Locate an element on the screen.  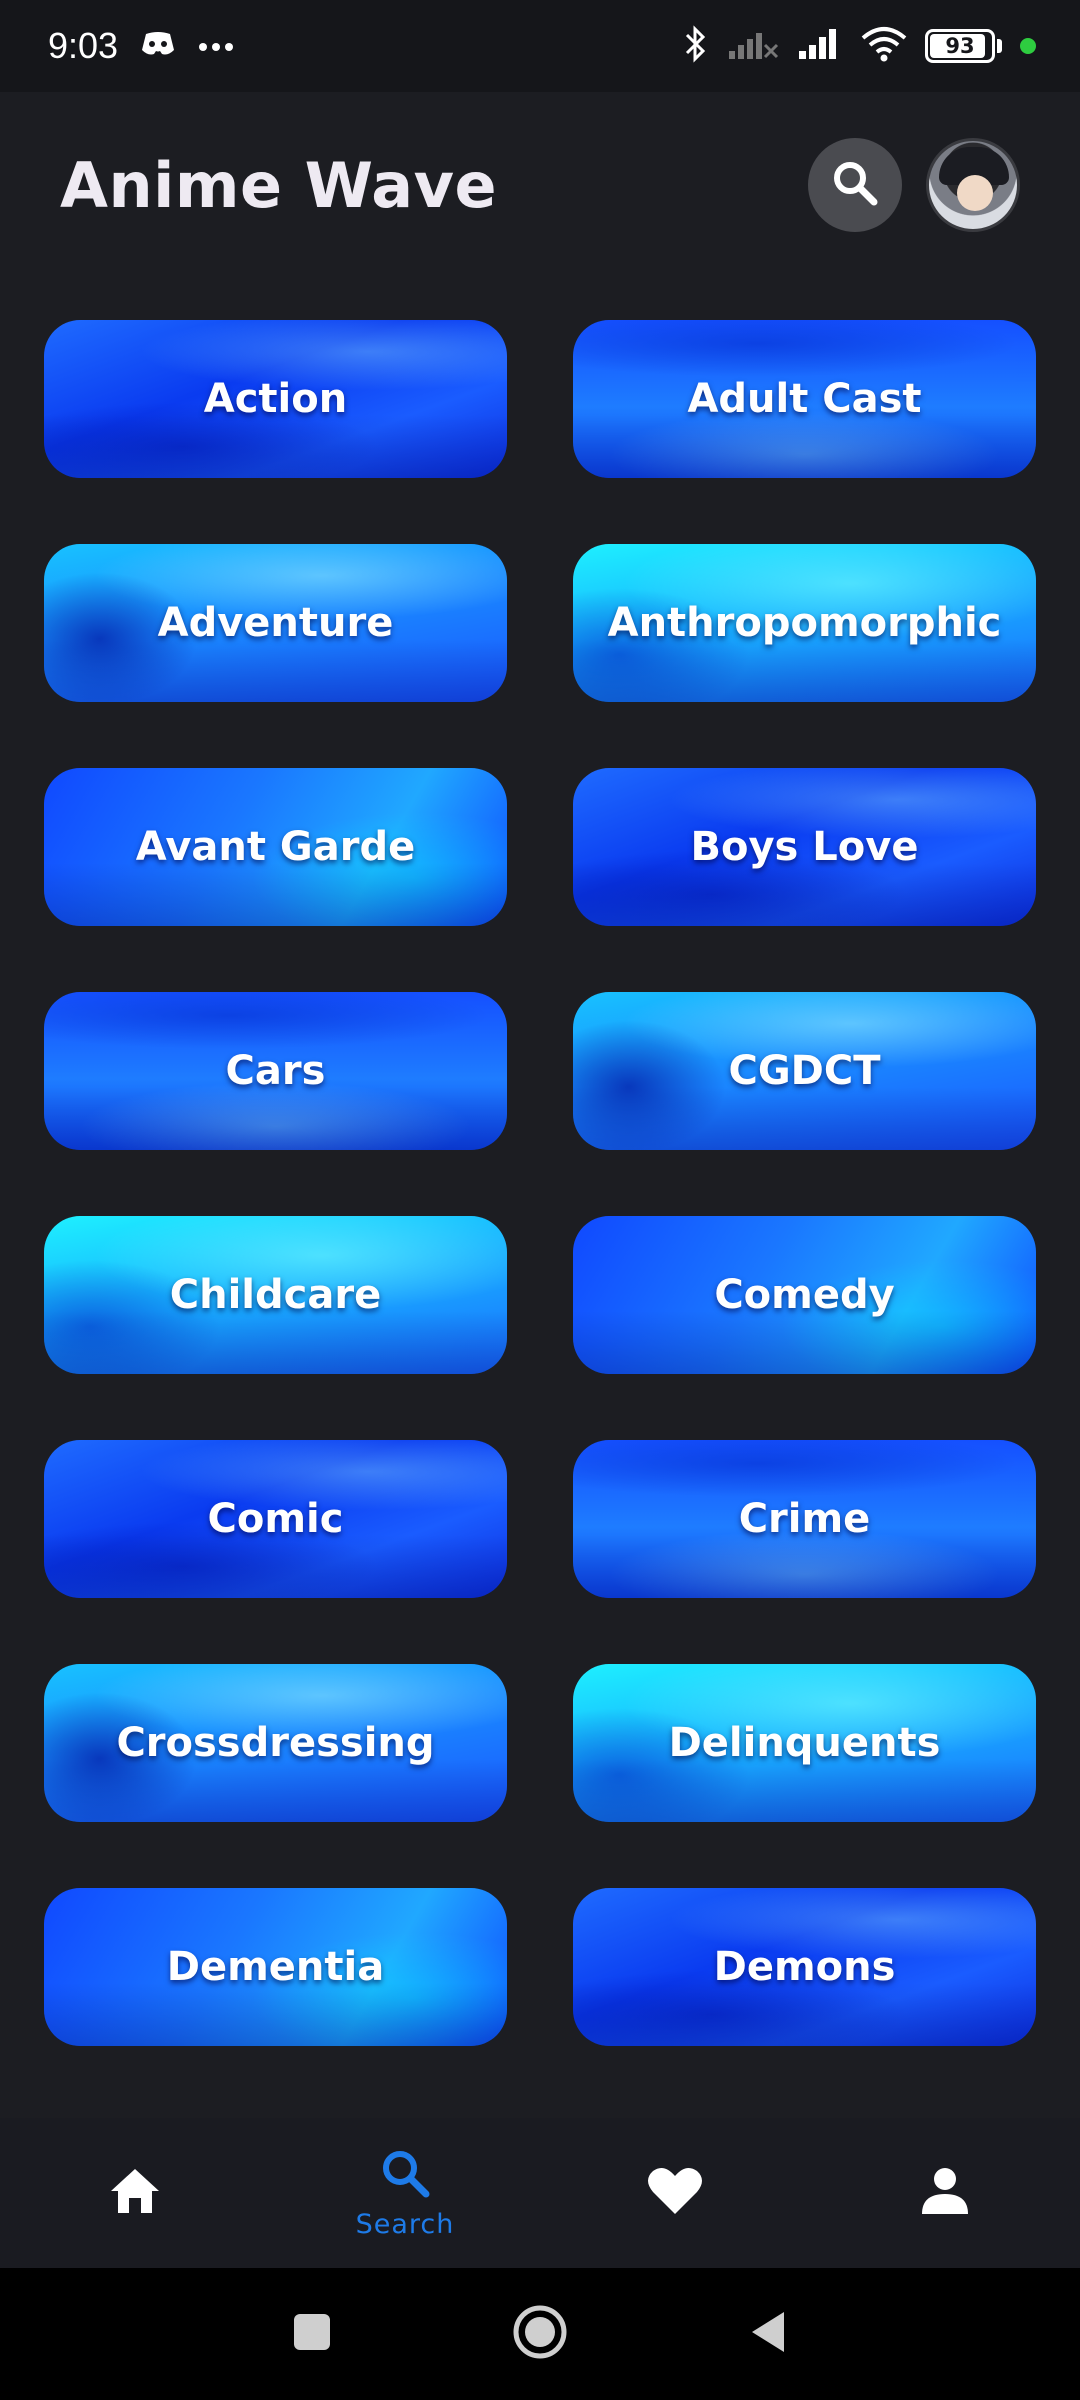
genre-card-crossdressing: Crossdressing is located at coordinates (275, 1743).